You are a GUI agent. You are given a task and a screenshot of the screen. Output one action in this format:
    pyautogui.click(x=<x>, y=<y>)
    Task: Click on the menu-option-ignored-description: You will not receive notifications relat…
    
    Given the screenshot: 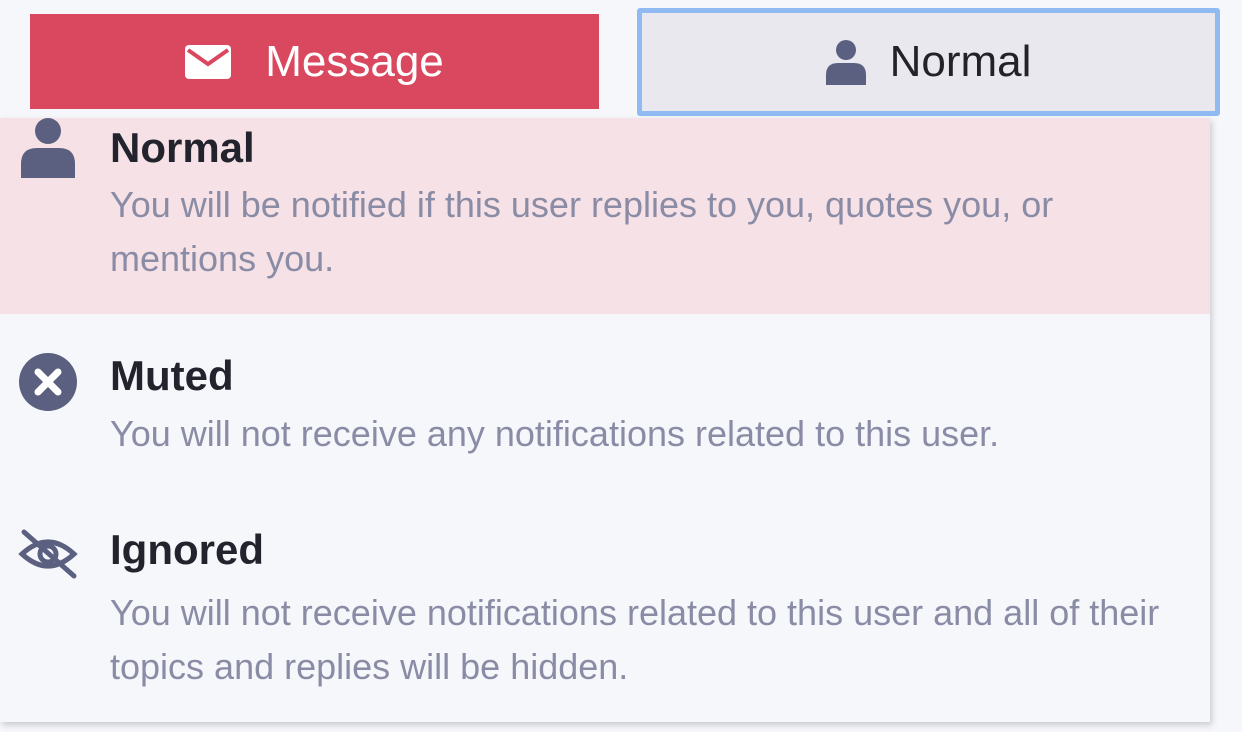 What is the action you would take?
    pyautogui.click(x=635, y=639)
    